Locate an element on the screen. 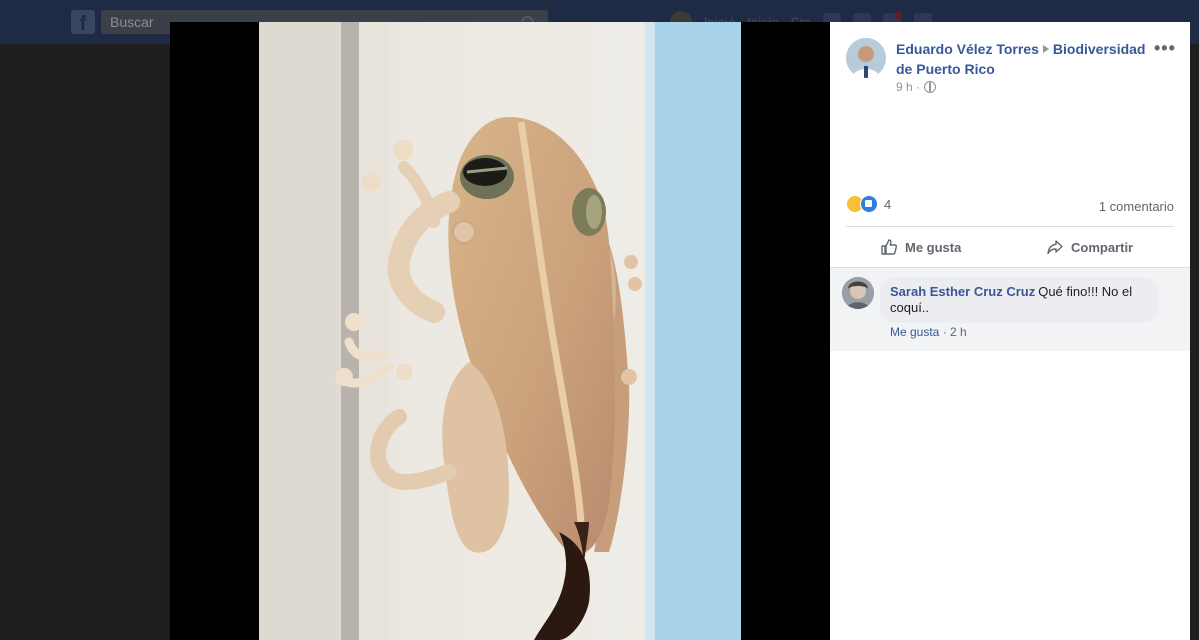  more-options-icon: ••• is located at coordinates (1165, 48).